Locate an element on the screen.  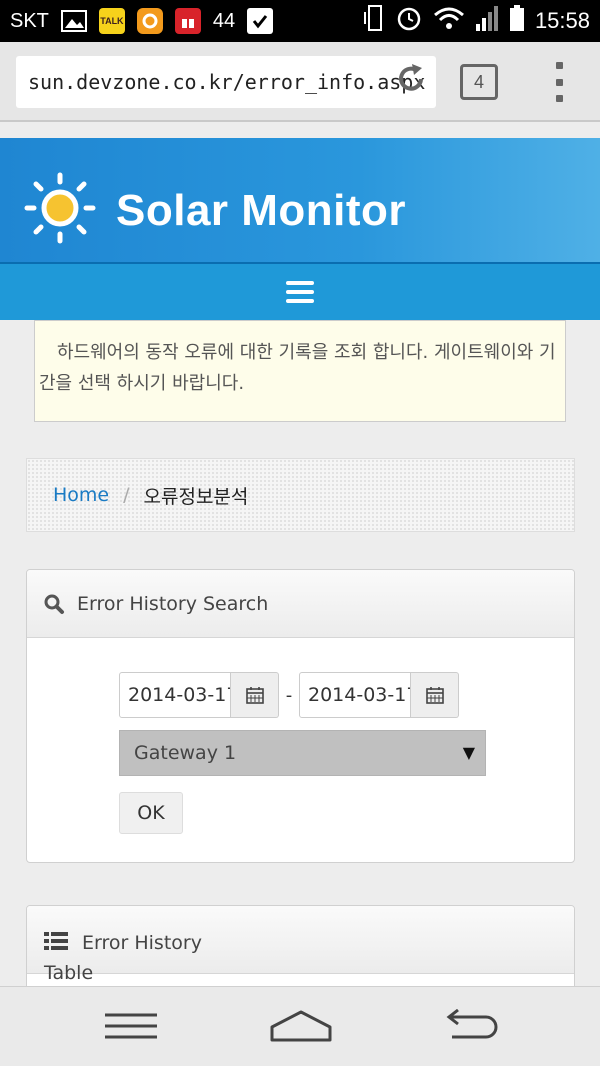
end-date-calendar-button is located at coordinates (435, 695).